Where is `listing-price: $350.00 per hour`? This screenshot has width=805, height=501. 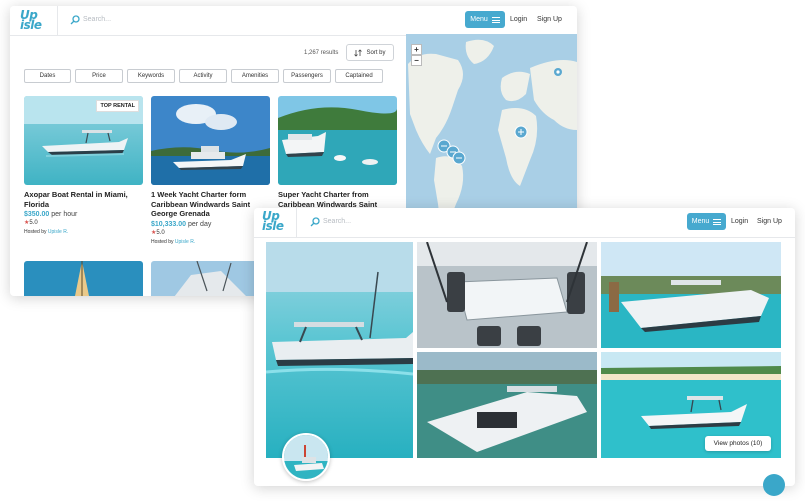 listing-price: $350.00 per hour is located at coordinates (83, 214).